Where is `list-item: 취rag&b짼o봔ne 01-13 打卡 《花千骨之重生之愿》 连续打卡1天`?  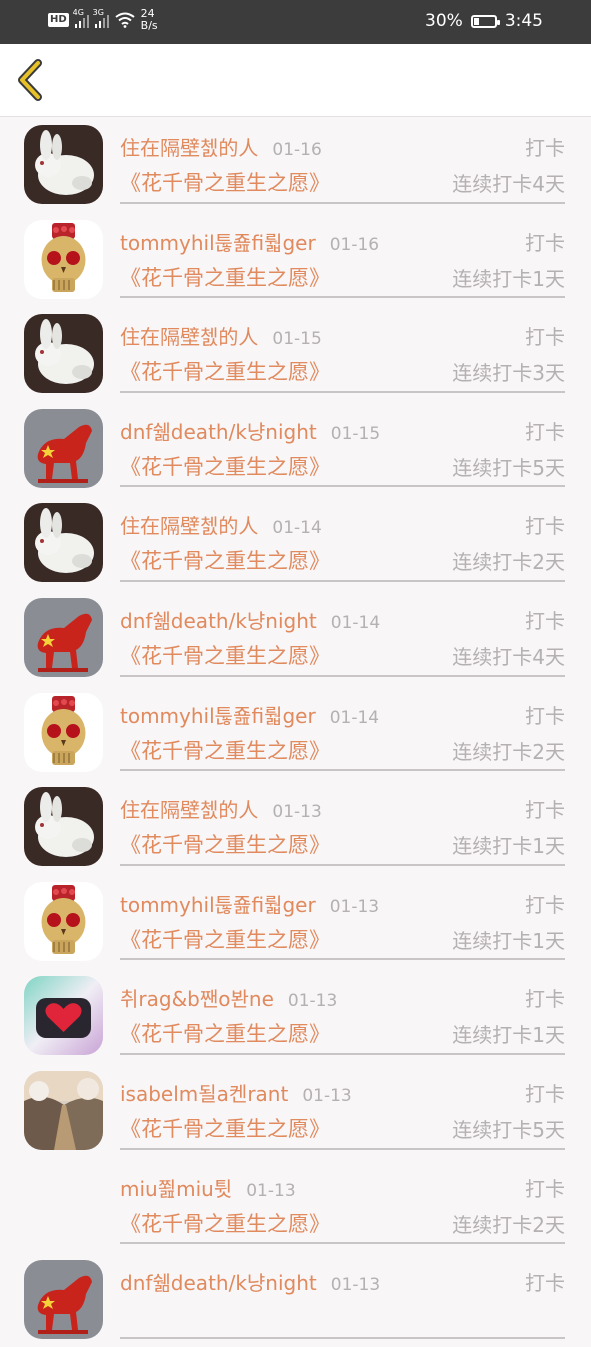 list-item: 취rag&b짼o봔ne 01-13 打卡 《花千骨之重生之愿》 连续打卡1天 is located at coordinates (295, 1015).